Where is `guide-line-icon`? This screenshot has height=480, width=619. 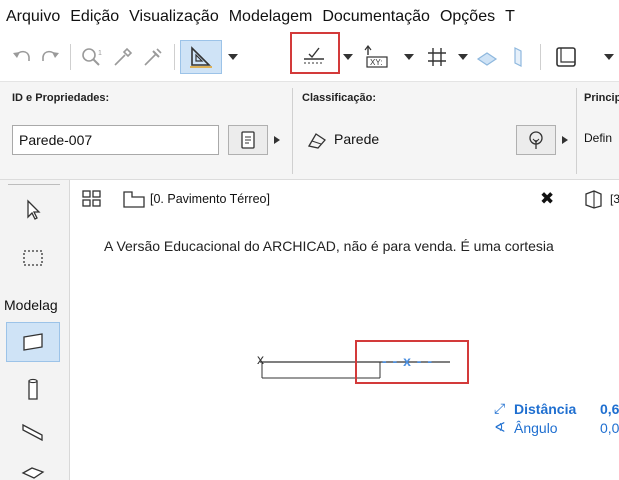 guide-line-icon is located at coordinates (201, 57).